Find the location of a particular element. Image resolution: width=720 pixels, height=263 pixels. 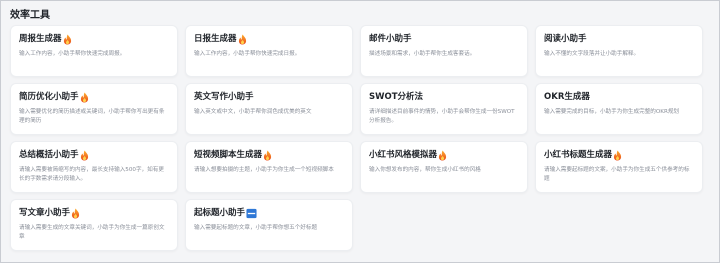

tool-card-title-row: 日报生成器 is located at coordinates (269, 39).